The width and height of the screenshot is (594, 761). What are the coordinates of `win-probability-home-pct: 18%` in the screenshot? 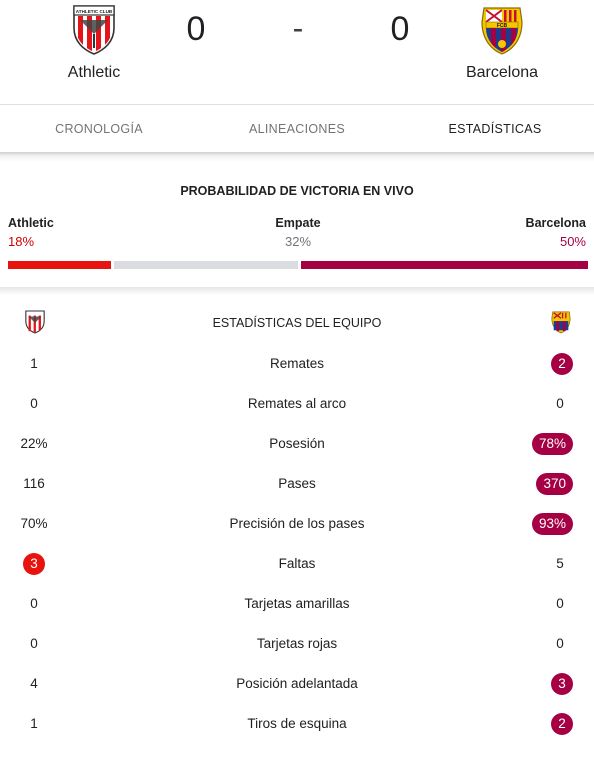 It's located at (21, 241).